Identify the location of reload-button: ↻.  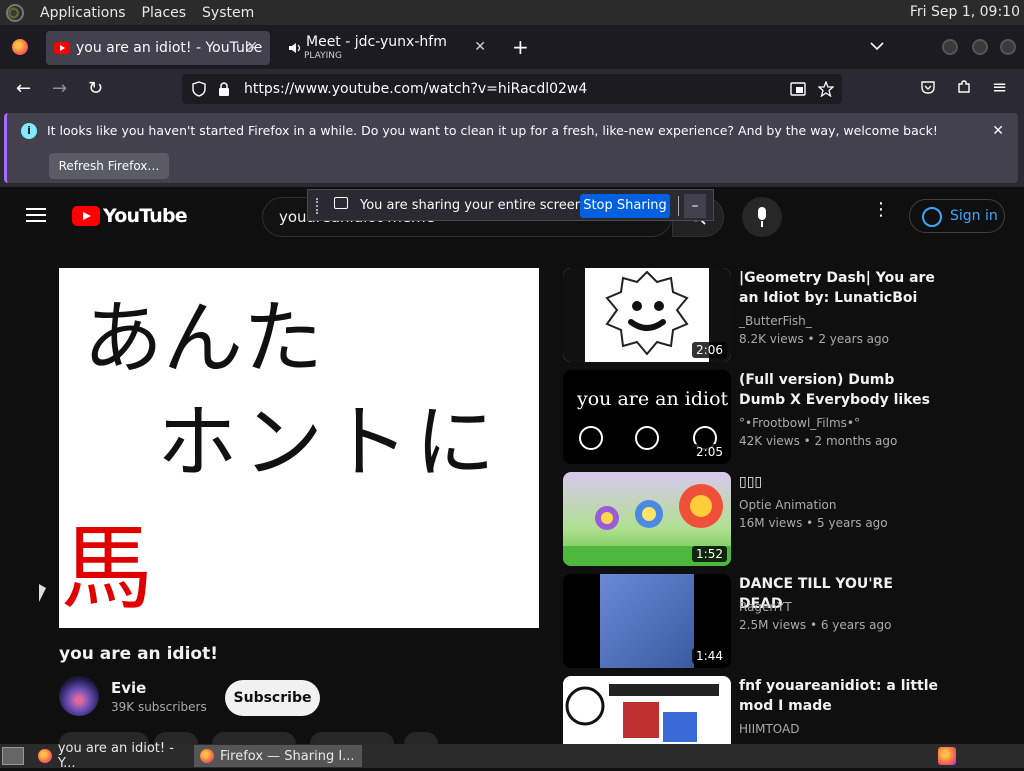
(95, 88).